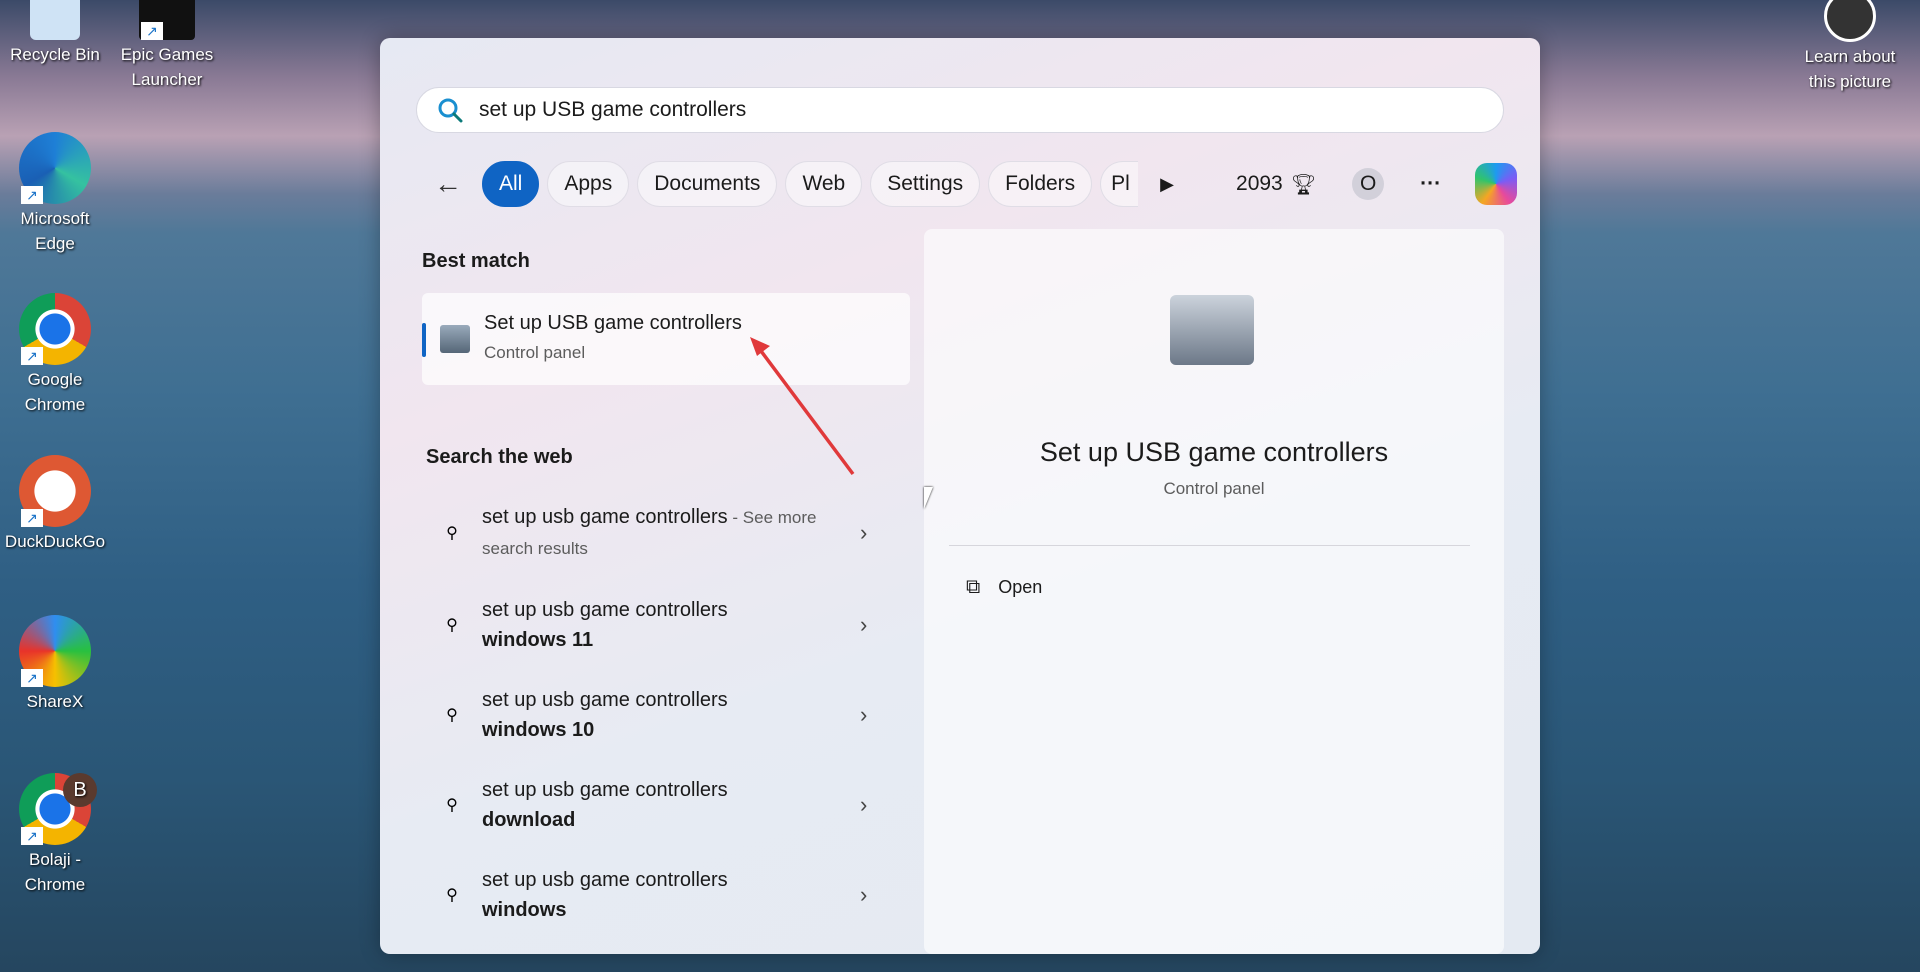  Describe the element at coordinates (1214, 452) in the screenshot. I see `preview-title: Set up USB game controllers` at that location.